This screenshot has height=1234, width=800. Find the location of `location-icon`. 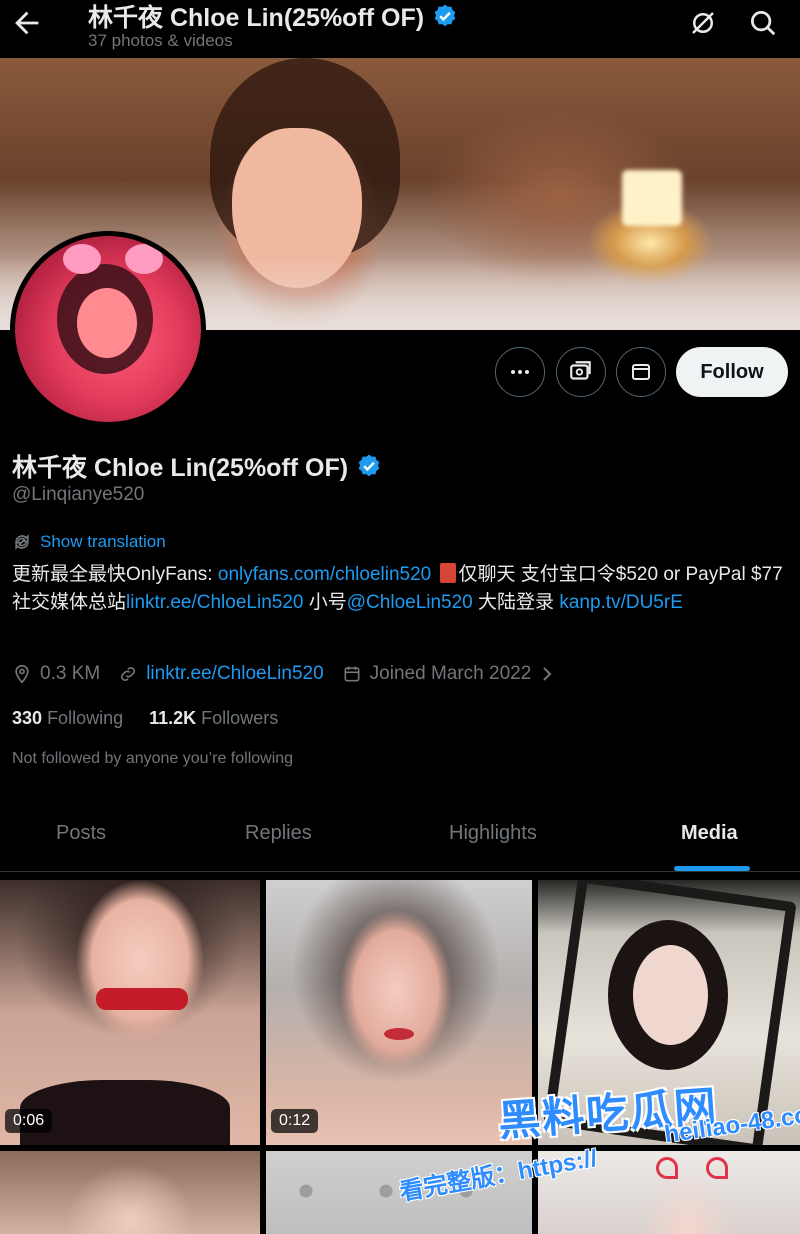

location-icon is located at coordinates (22, 674).